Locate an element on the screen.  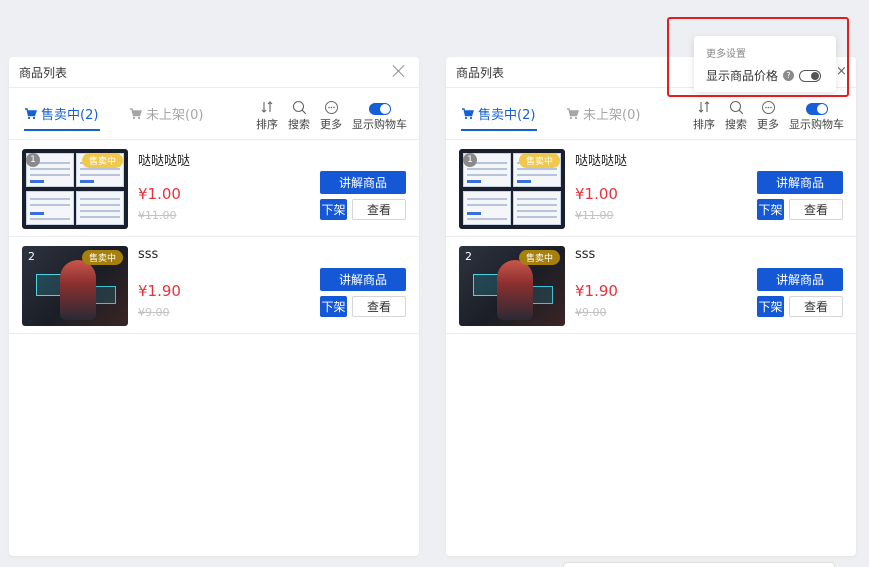
show-price-label: 显示商品价格 is located at coordinates (742, 76).